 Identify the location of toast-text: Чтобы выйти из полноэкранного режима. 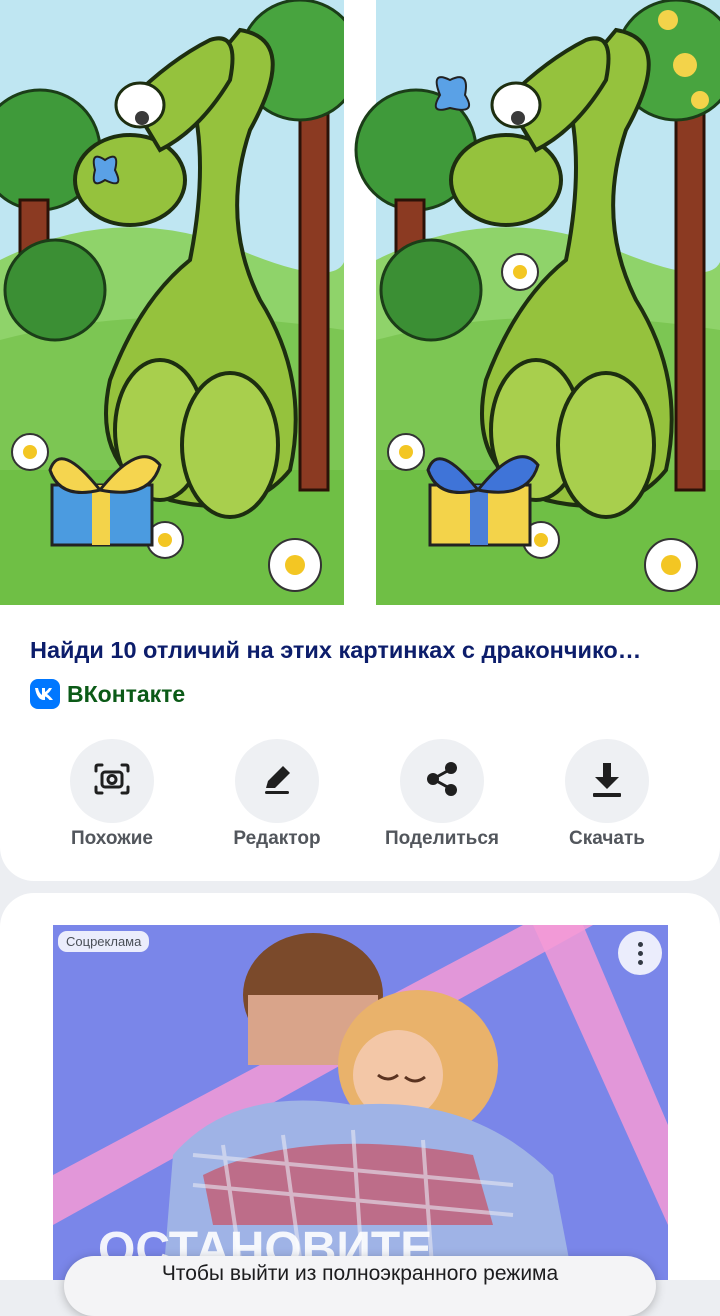
(360, 1273).